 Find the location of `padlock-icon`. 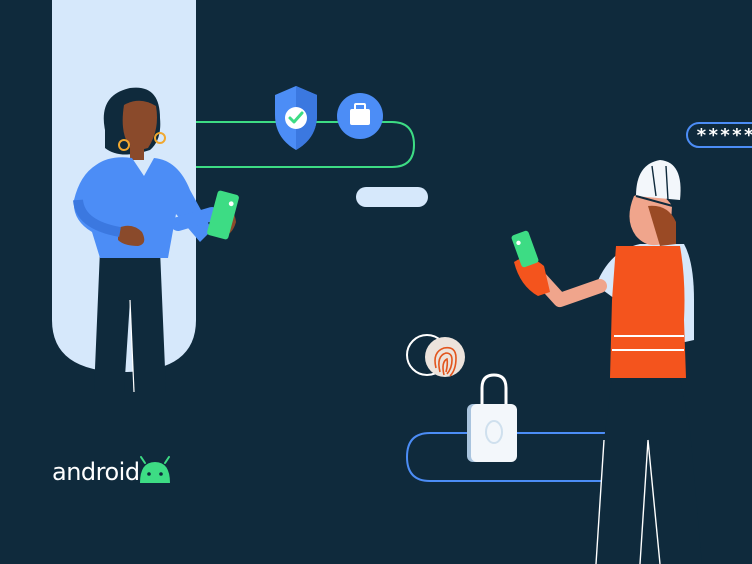

padlock-icon is located at coordinates (492, 417).